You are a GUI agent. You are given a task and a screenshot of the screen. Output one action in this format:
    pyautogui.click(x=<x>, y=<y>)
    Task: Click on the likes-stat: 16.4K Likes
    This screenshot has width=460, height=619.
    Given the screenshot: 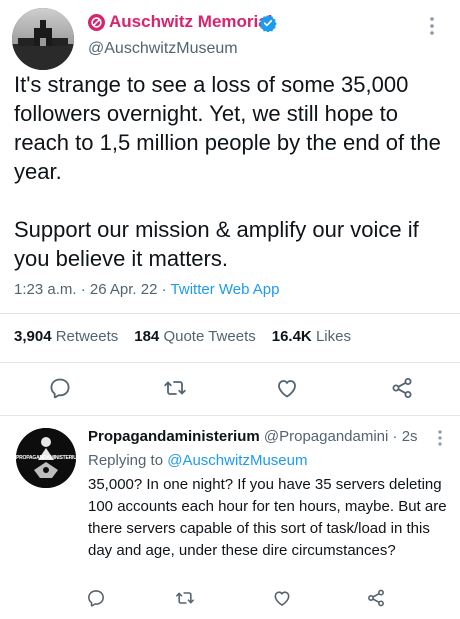 What is the action you would take?
    pyautogui.click(x=311, y=336)
    